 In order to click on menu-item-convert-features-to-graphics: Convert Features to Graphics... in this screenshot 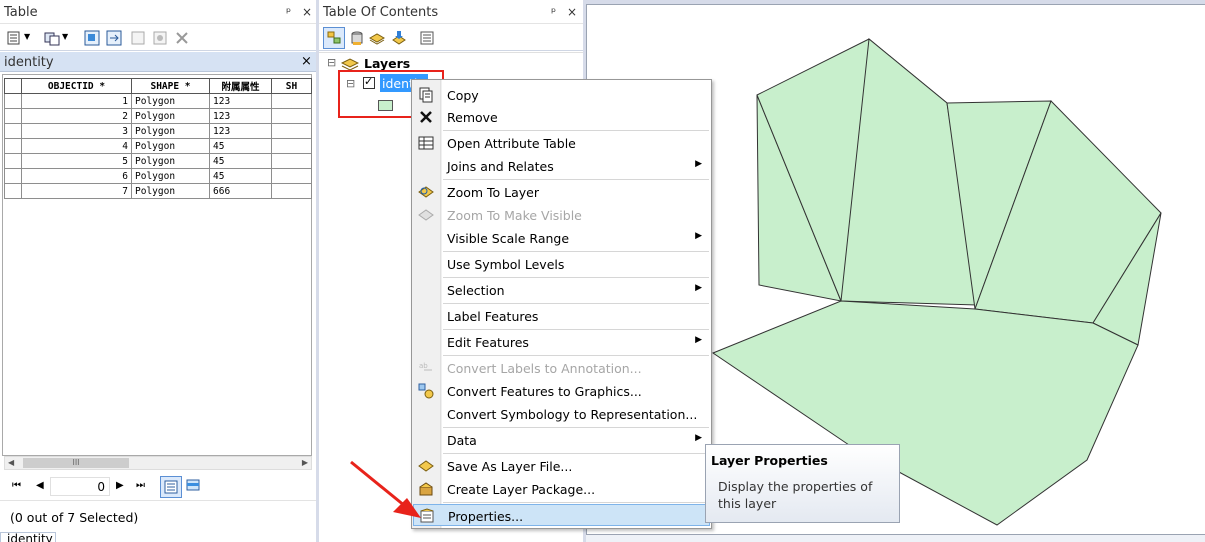, I will do `click(561, 391)`.